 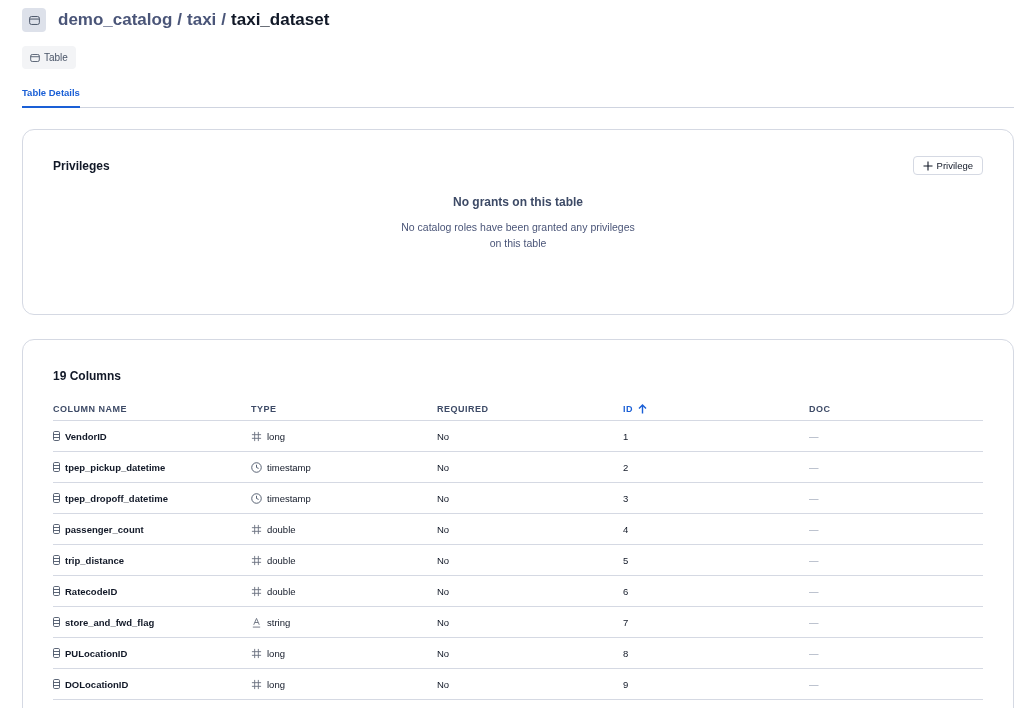 What do you see at coordinates (90, 409) in the screenshot?
I see `column-header: COLUMN NAME` at bounding box center [90, 409].